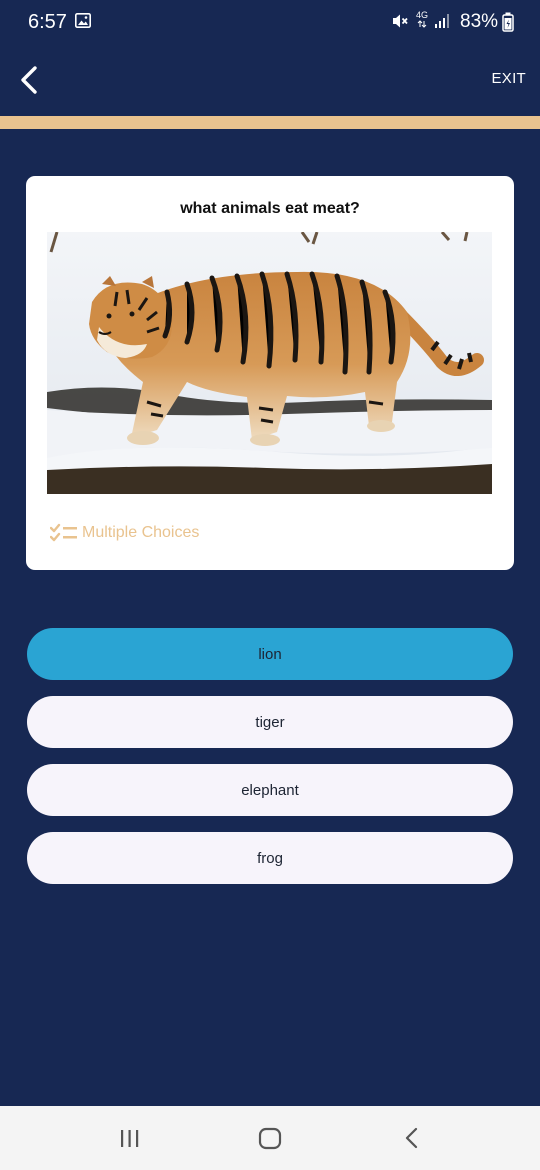  Describe the element at coordinates (422, 24) in the screenshot. I see `data-arrows-icon` at that location.